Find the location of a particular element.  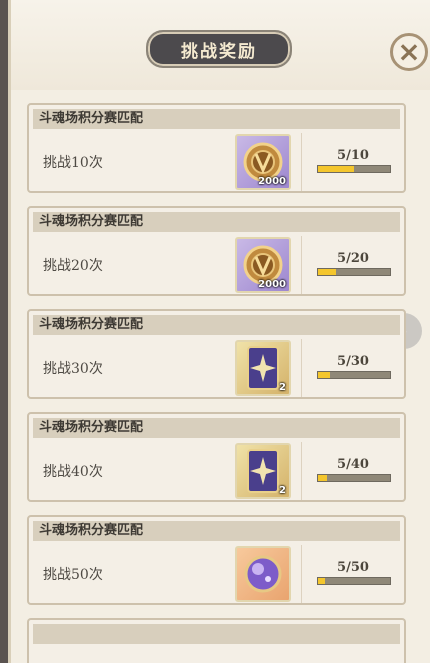

progress-text: 5/20 is located at coordinates (353, 258).